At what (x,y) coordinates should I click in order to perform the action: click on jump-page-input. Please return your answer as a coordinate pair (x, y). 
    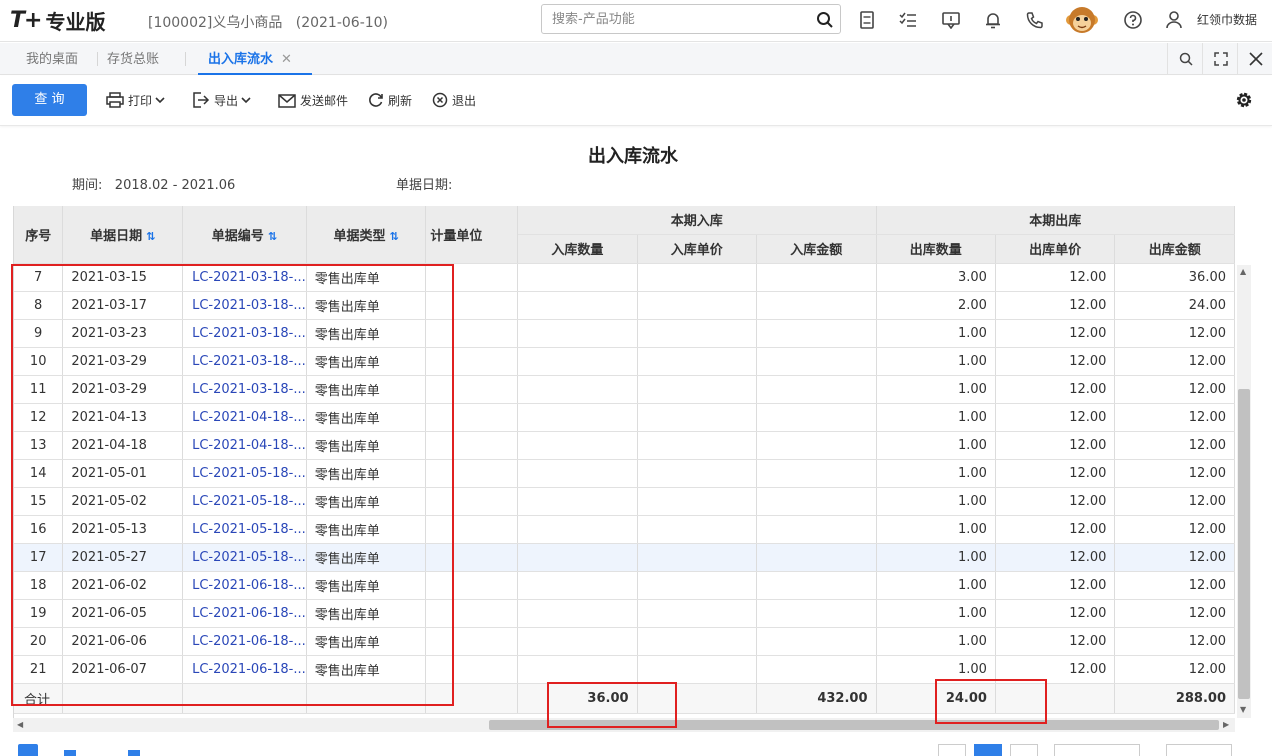
    Looking at the image, I should click on (1199, 750).